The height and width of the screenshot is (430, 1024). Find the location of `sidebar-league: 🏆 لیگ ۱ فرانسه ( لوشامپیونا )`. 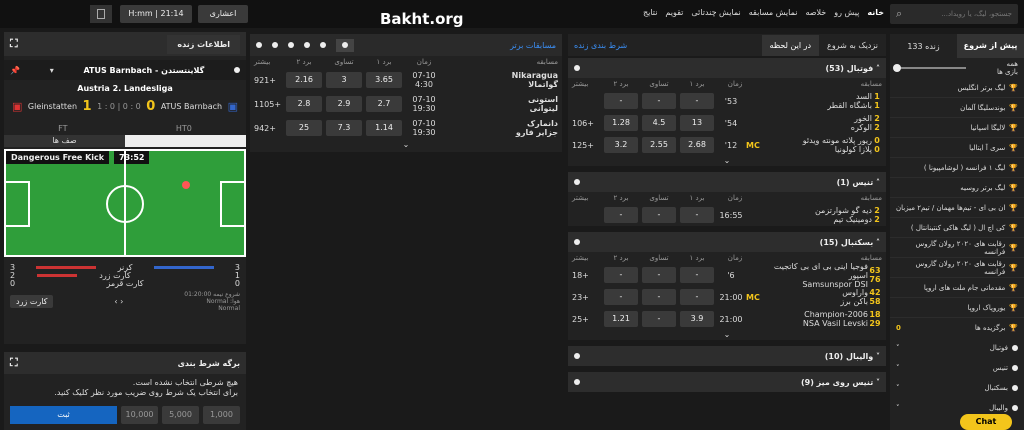

sidebar-league: 🏆 لیگ ۱ فرانسه ( لوشامپیونا ) is located at coordinates (957, 168).